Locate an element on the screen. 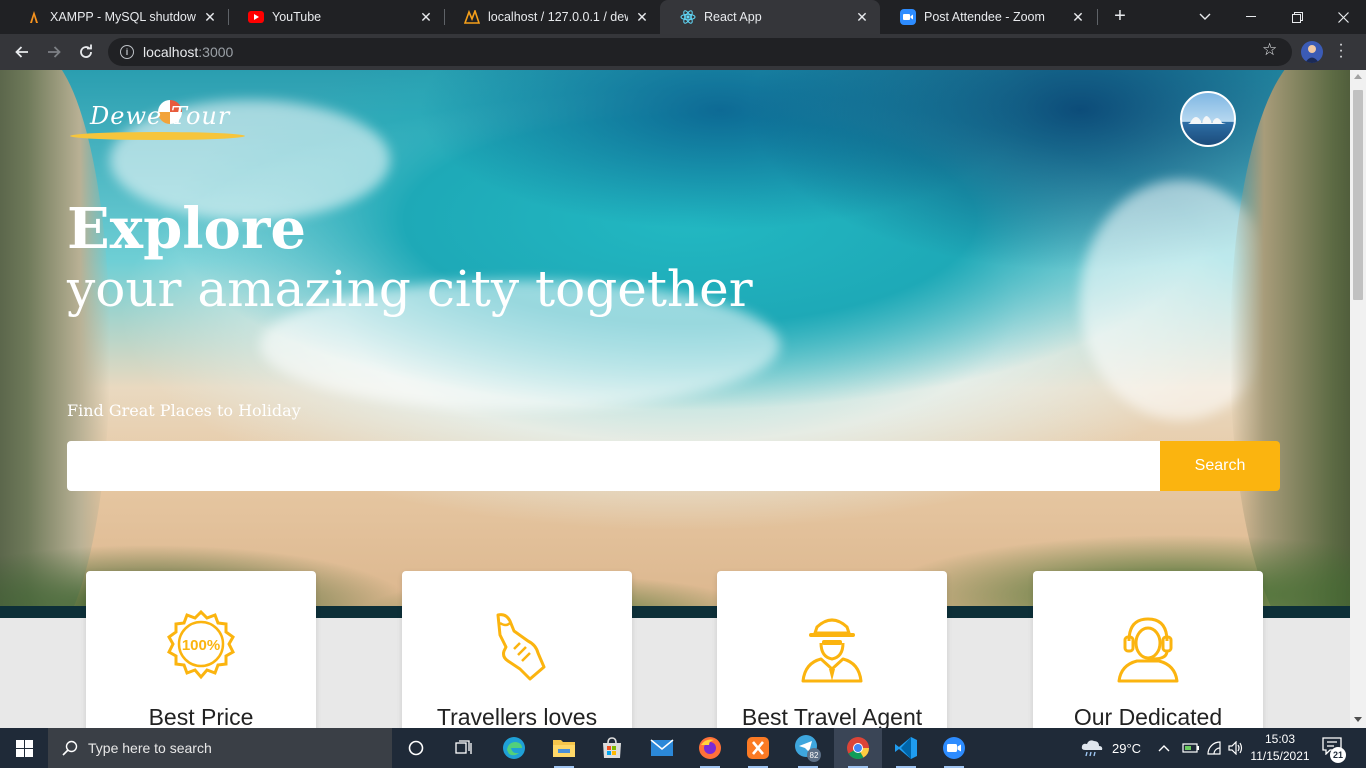 Image resolution: width=1366 pixels, height=768 pixels. scrollbar-thumb is located at coordinates (1358, 195).